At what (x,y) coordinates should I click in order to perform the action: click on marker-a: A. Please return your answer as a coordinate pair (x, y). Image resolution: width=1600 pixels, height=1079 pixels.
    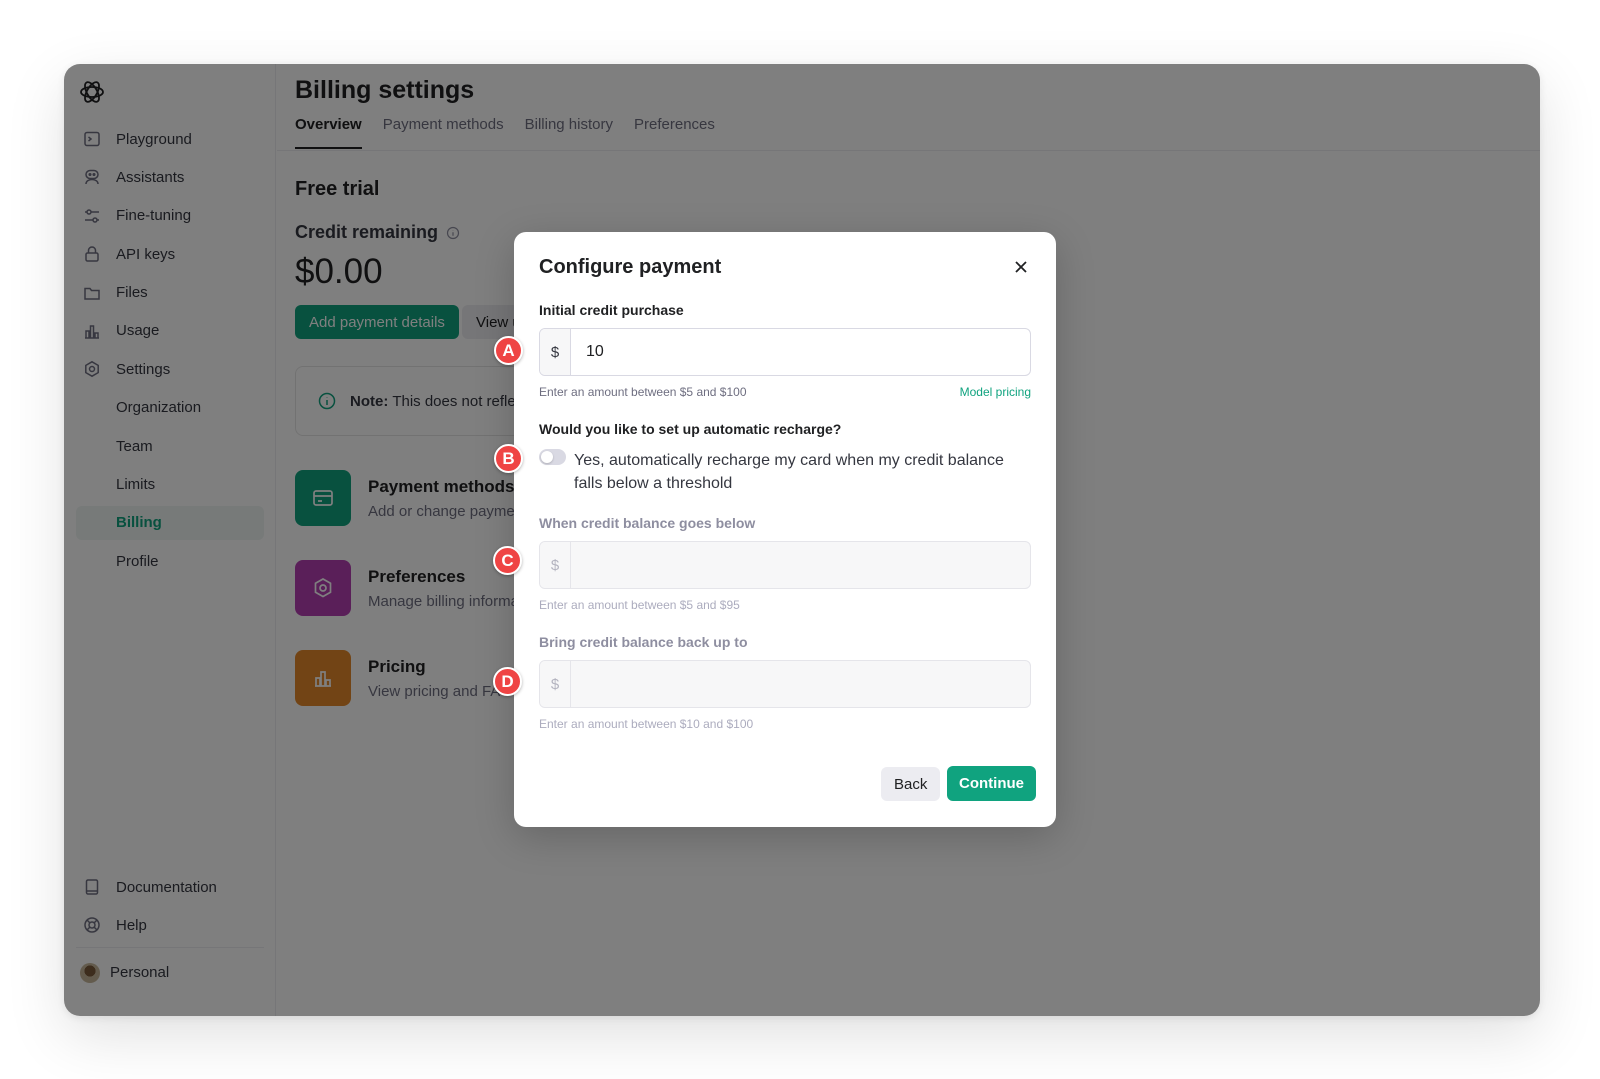
    Looking at the image, I should click on (508, 350).